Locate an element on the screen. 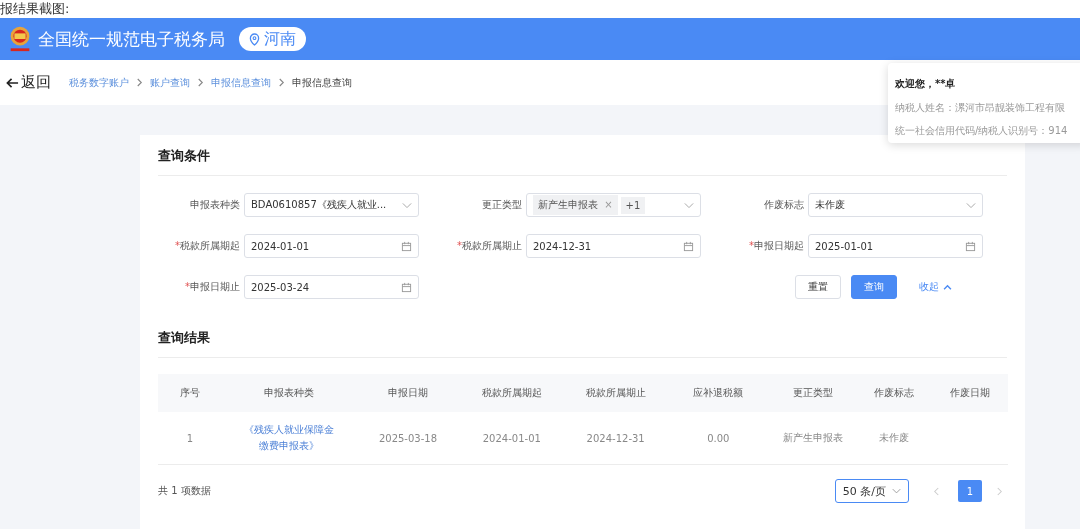 The width and height of the screenshot is (1080, 529). date-field: 2025-01-01 is located at coordinates (895, 246).